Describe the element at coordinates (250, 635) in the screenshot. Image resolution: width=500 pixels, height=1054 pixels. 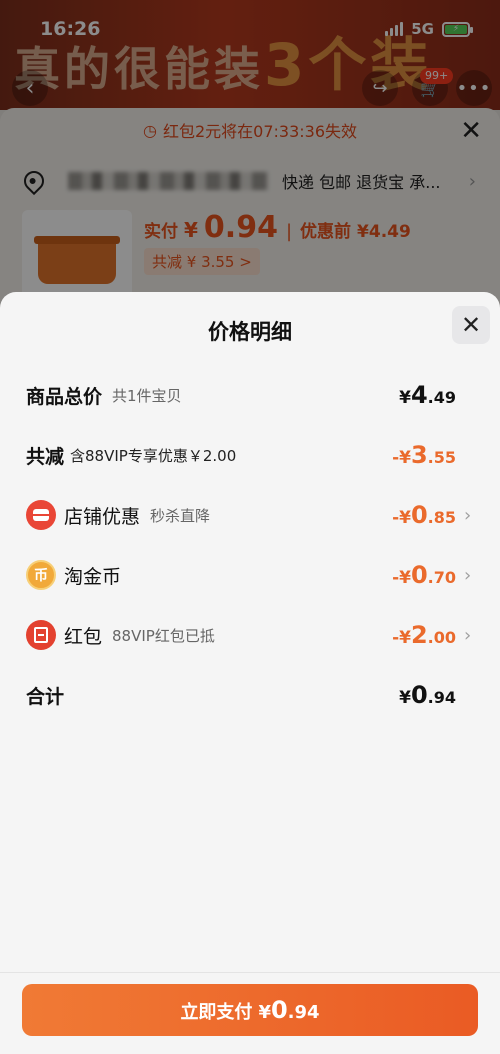
I see `row-red-packet: 红包 88VIP红包已抵 -¥ 2.00 ›` at that location.